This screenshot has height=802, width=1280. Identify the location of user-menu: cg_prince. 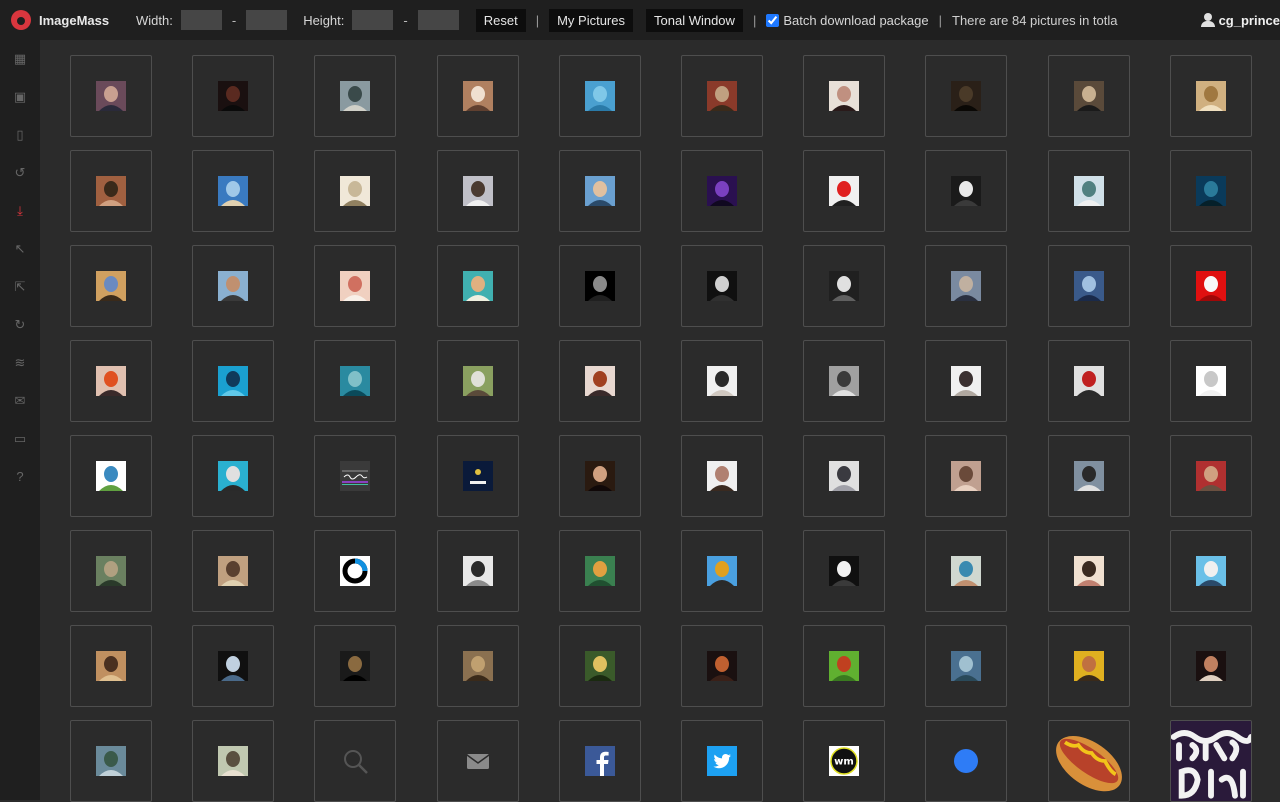
(1240, 20).